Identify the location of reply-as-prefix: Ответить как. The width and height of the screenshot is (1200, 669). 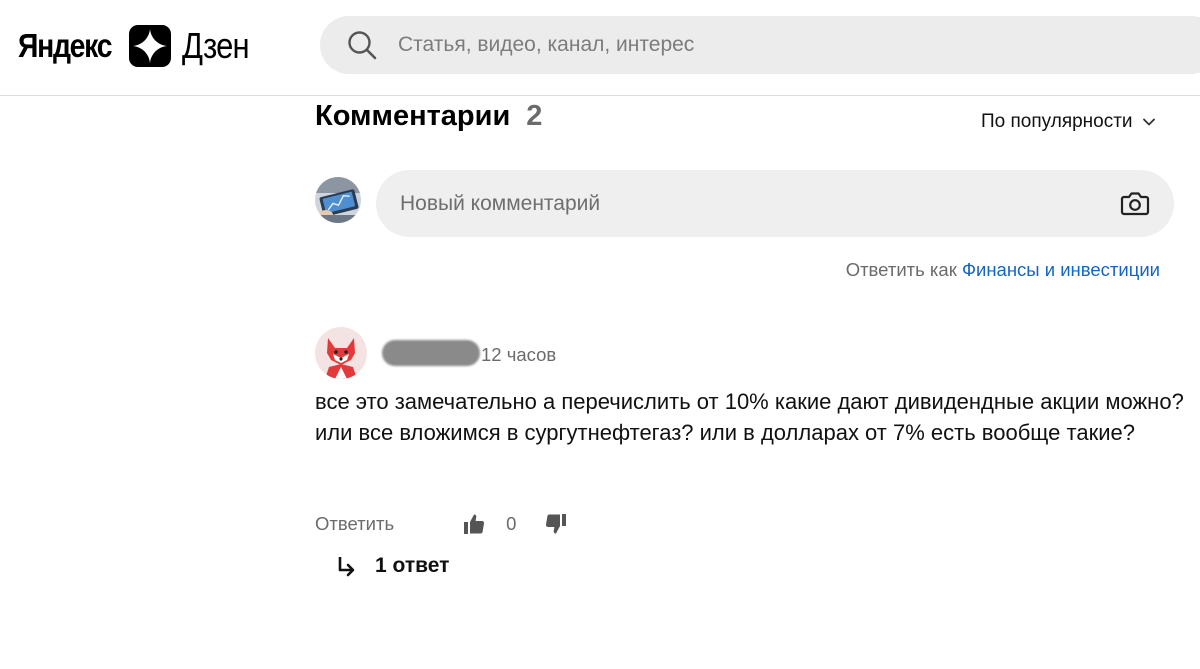
(901, 269).